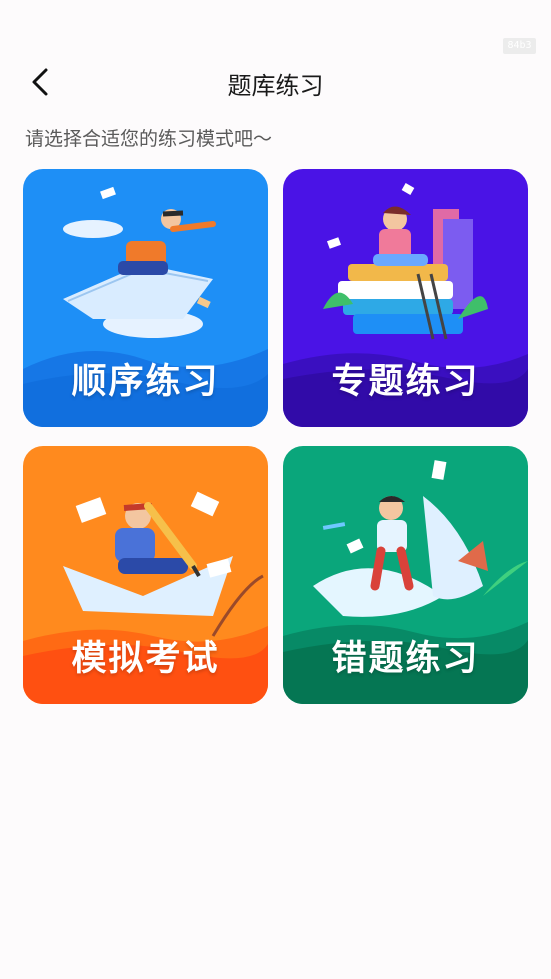  Describe the element at coordinates (145, 382) in the screenshot. I see `sequential-practice-label: 顺序练习` at that location.